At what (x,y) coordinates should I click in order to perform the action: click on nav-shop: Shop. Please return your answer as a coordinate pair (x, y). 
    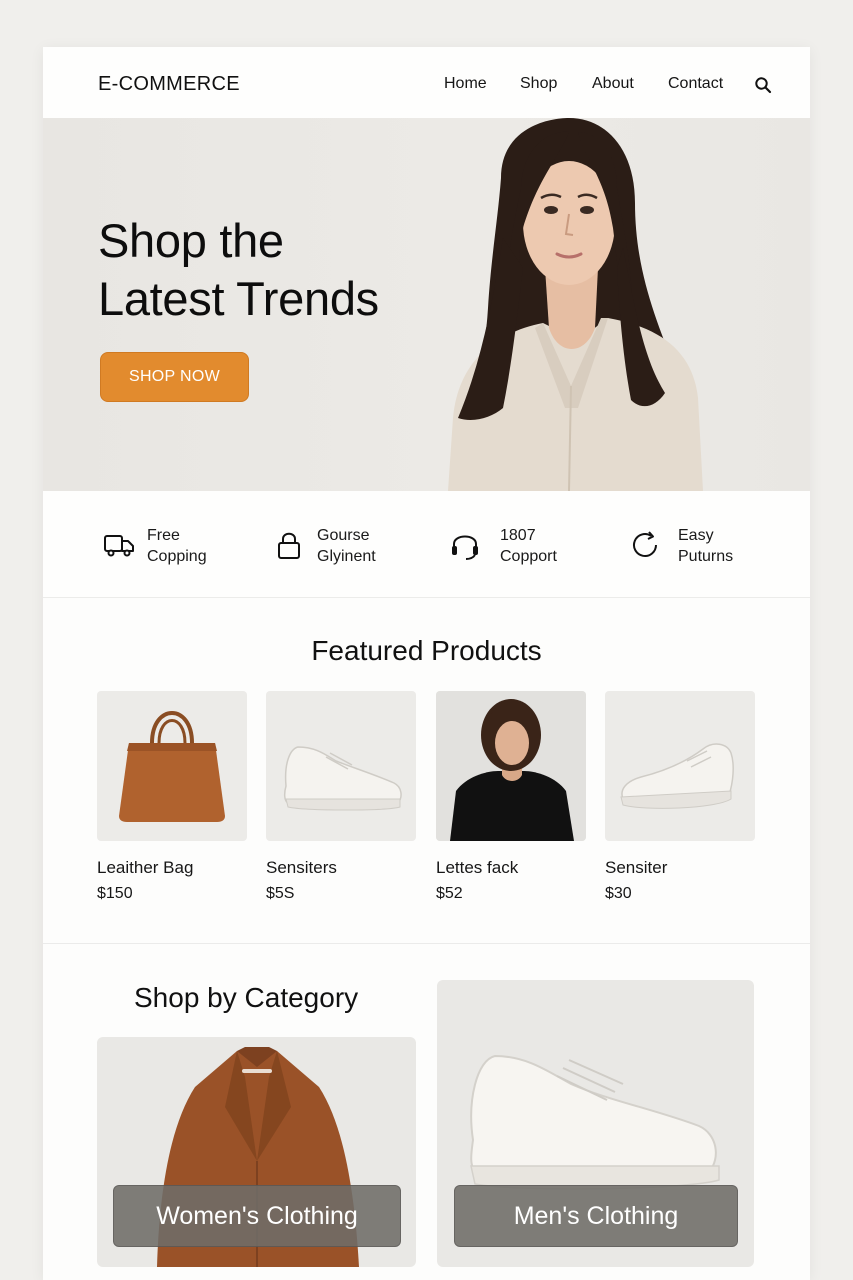
    Looking at the image, I should click on (538, 84).